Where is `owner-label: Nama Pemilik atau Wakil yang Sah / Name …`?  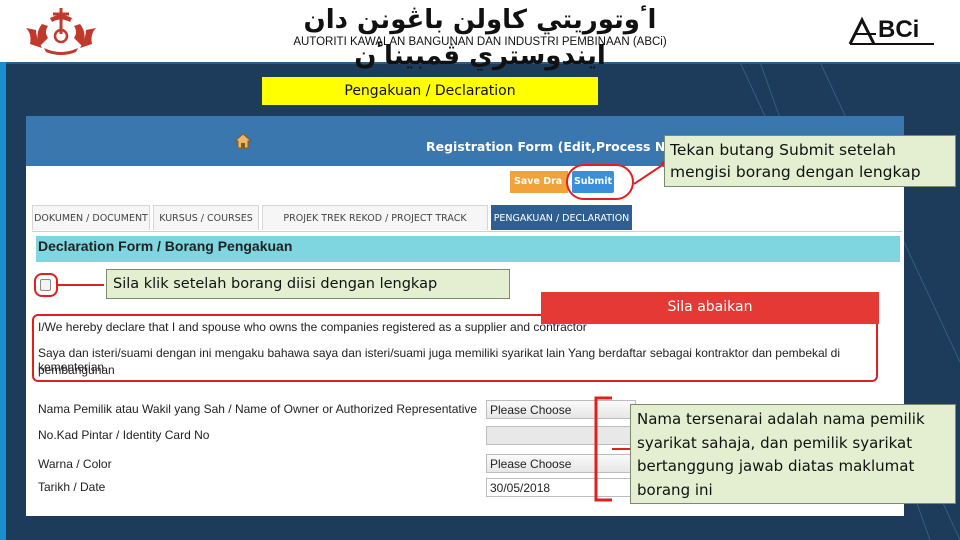 owner-label: Nama Pemilik atau Wakil yang Sah / Name … is located at coordinates (258, 409).